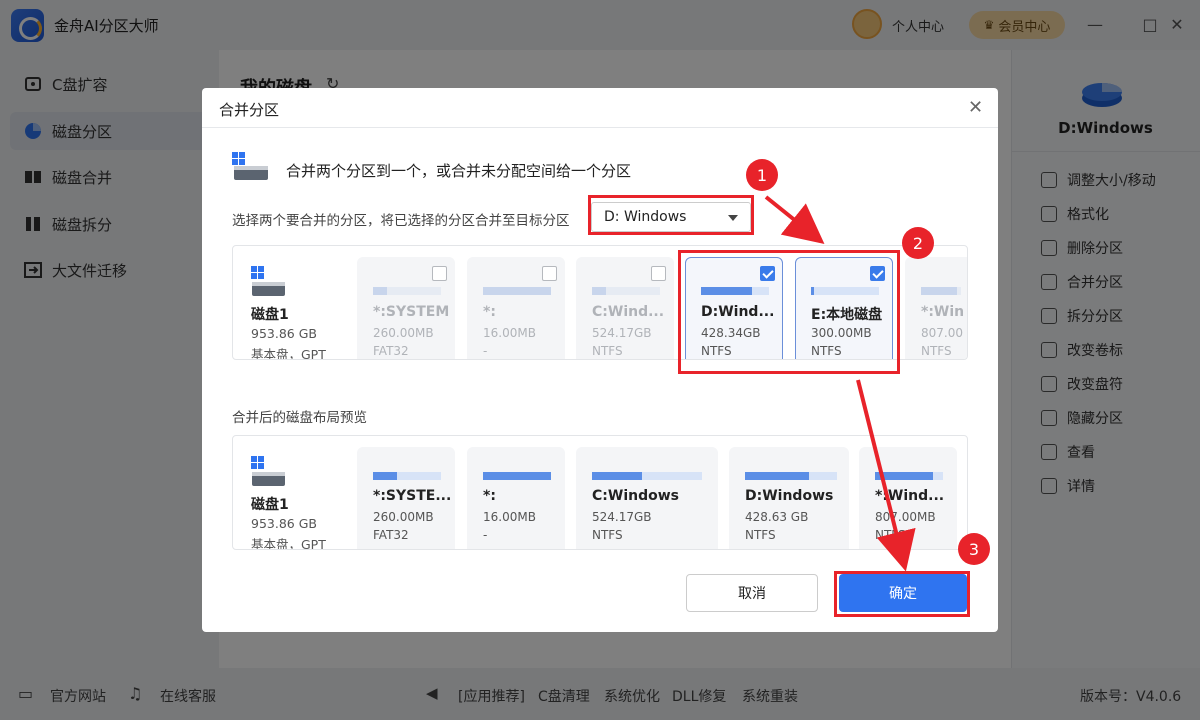 This screenshot has height=720, width=1200. Describe the element at coordinates (942, 333) in the screenshot. I see `partition-size: 807.00` at that location.